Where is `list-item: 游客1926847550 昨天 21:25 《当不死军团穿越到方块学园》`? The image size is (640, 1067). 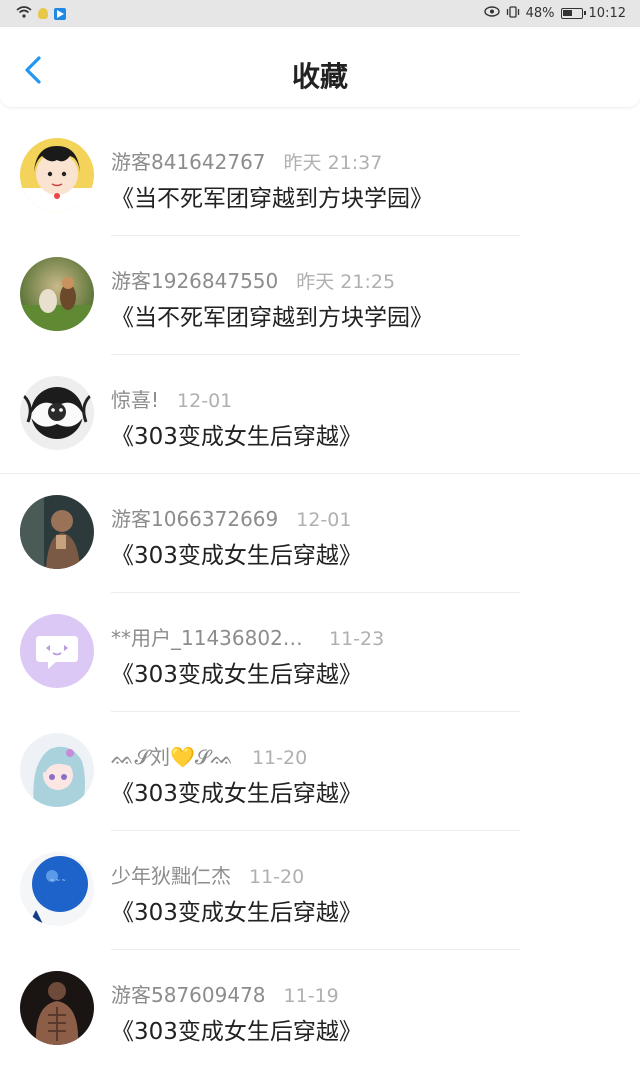
list-item: 游客1926847550 昨天 21:25 《当不死军团穿越到方块学园》 is located at coordinates (320, 295).